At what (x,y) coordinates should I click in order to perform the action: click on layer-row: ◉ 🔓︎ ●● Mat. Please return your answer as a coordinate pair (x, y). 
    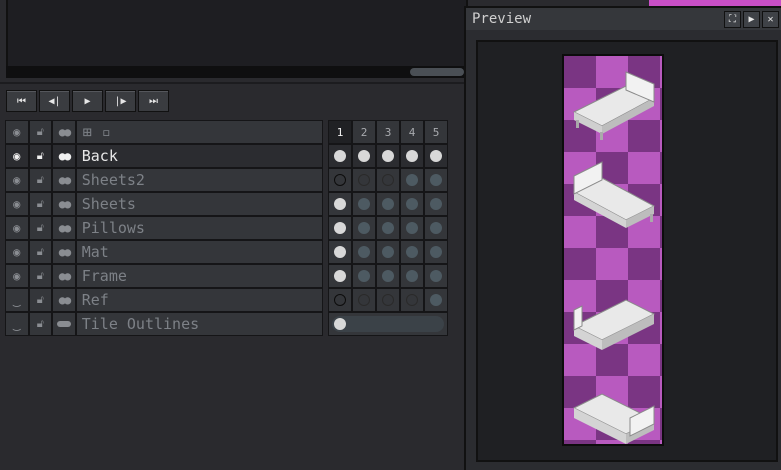
    Looking at the image, I should click on (226, 252).